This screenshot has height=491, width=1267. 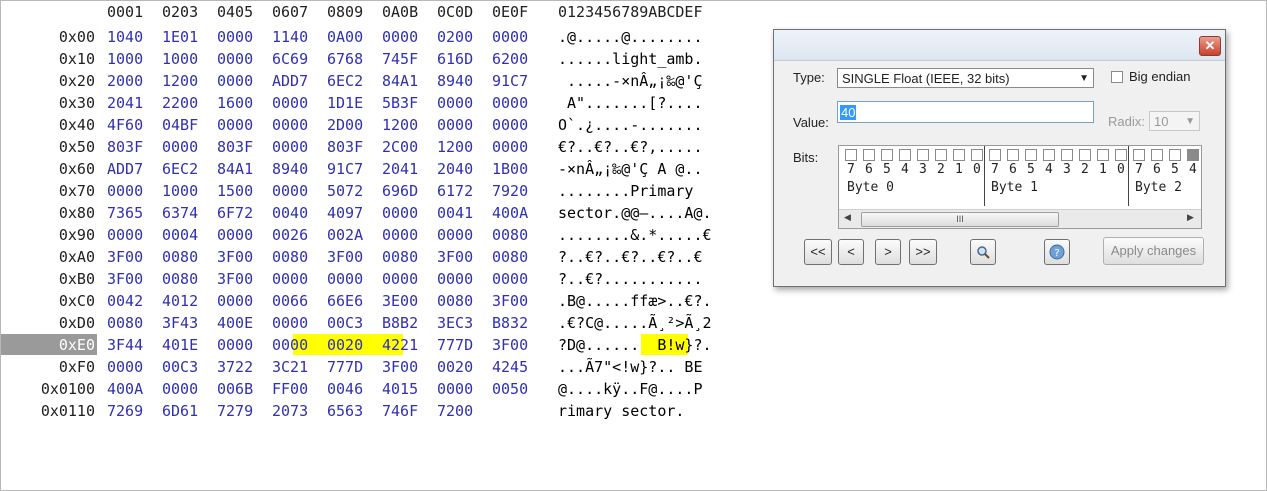 What do you see at coordinates (47, 279) in the screenshot?
I see `row-offset: 0xB0` at bounding box center [47, 279].